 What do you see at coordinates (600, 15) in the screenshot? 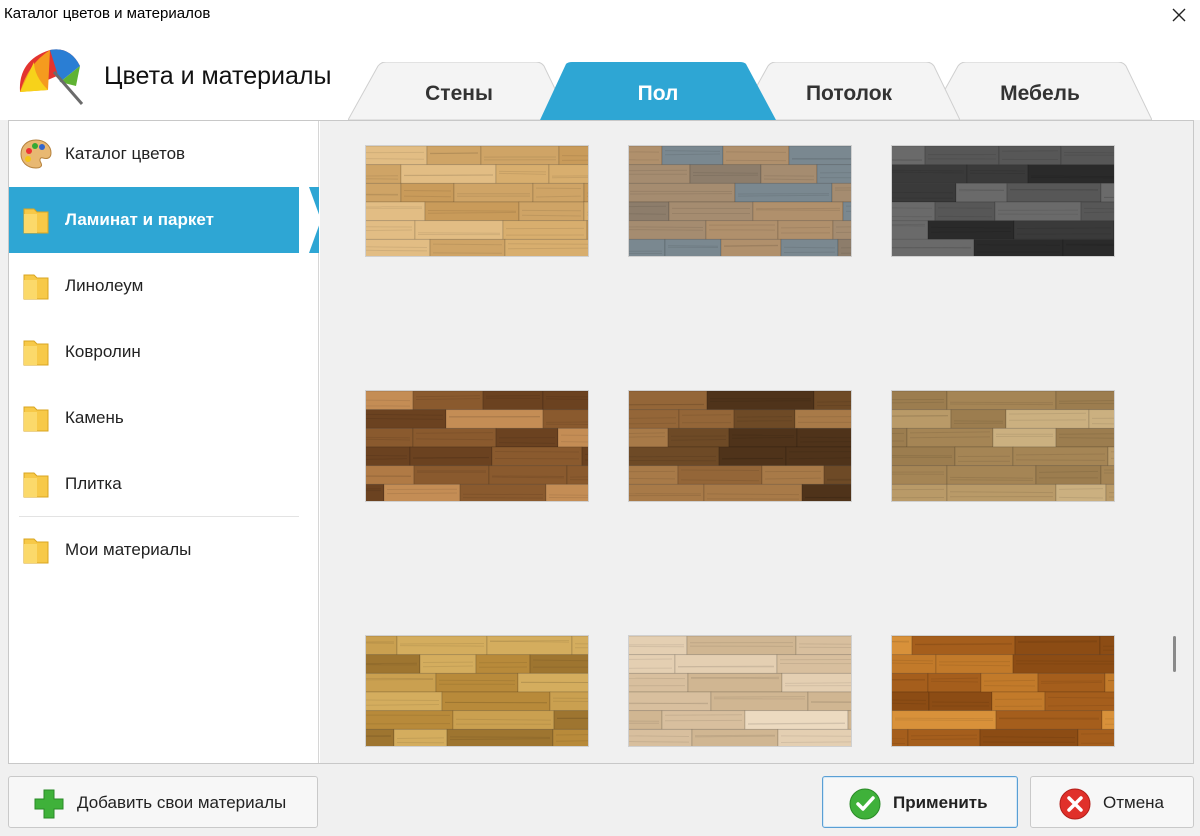
I see `title-bar: Каталог цветов и материалов` at bounding box center [600, 15].